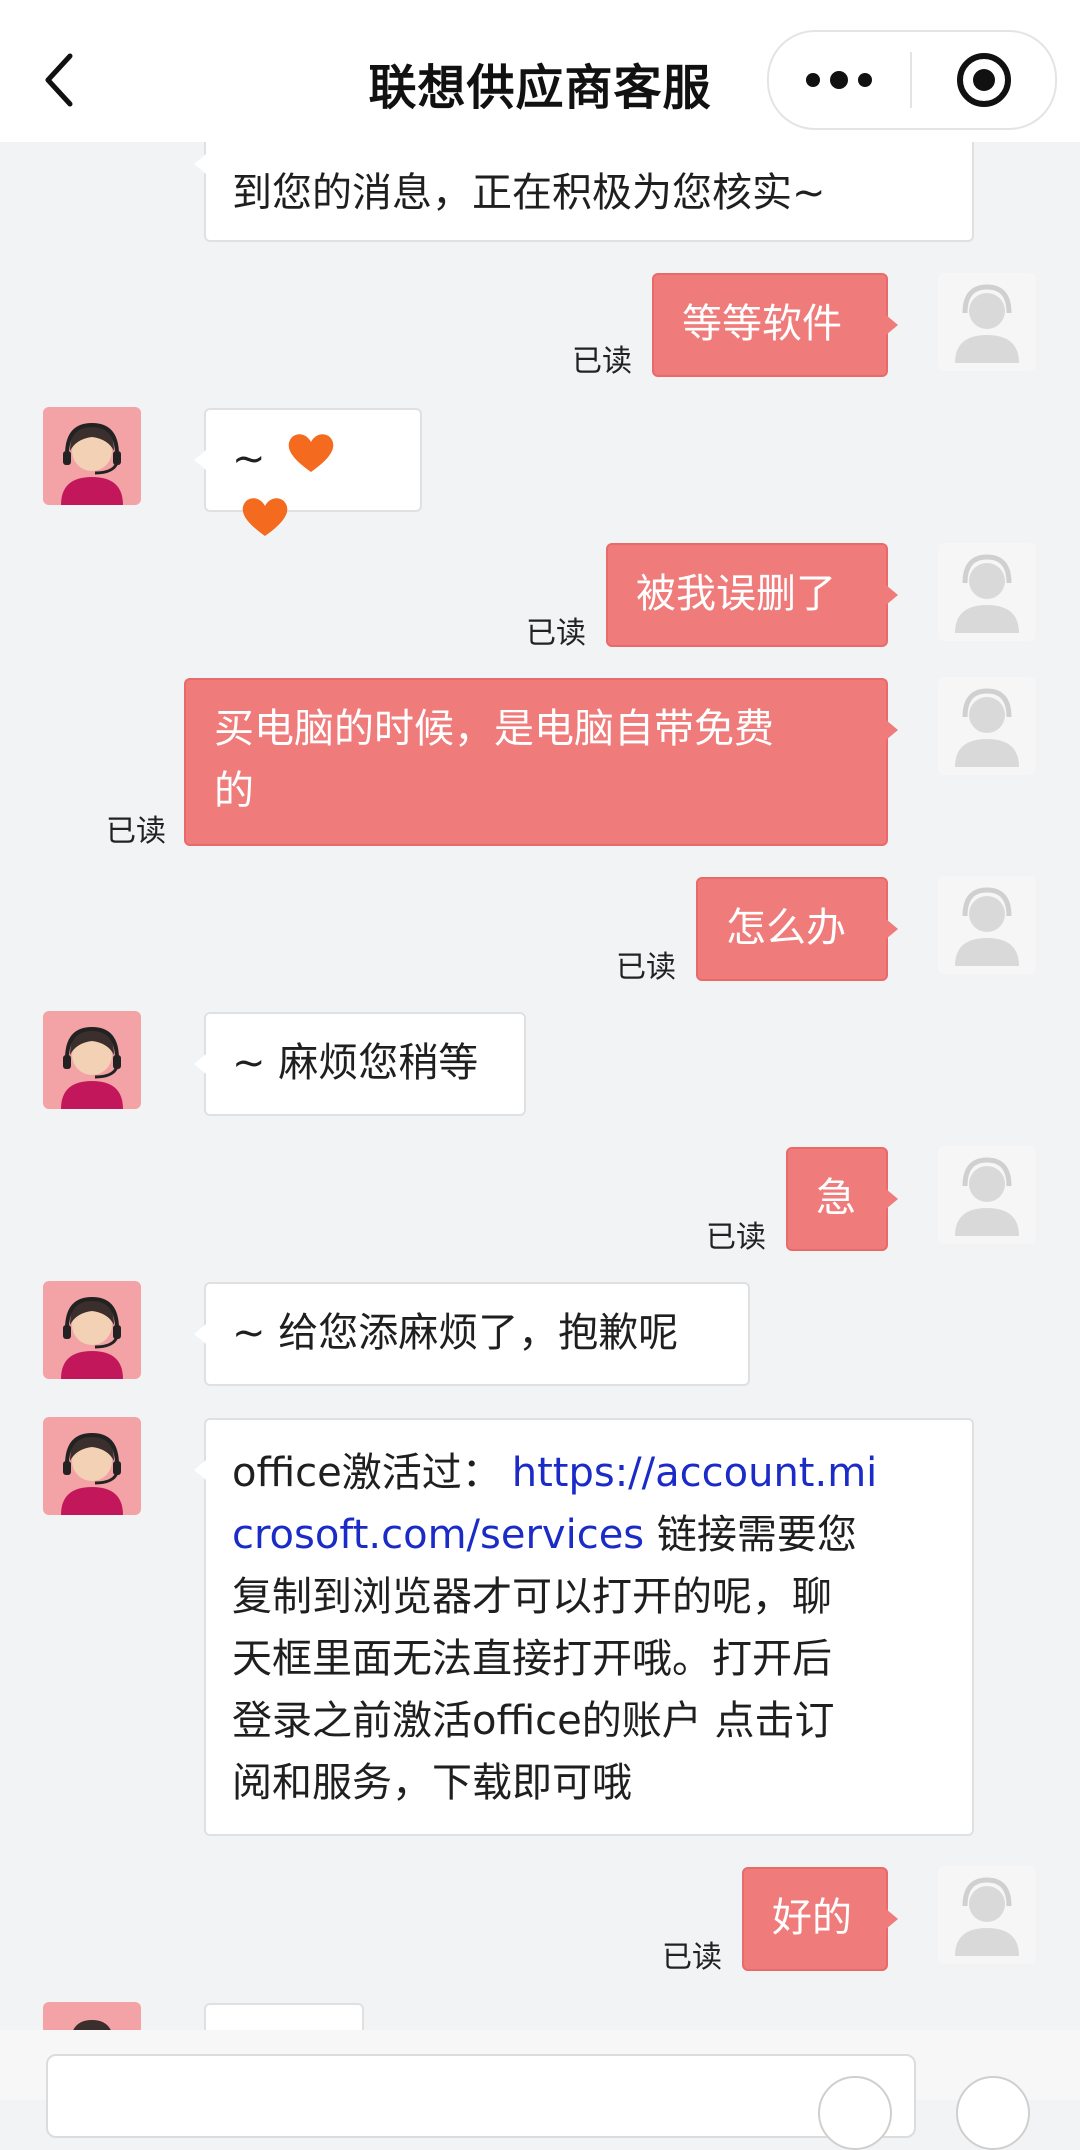 The image size is (1080, 2150). Describe the element at coordinates (355, 1063) in the screenshot. I see `message-text: ~ 麻烦您稍等` at that location.